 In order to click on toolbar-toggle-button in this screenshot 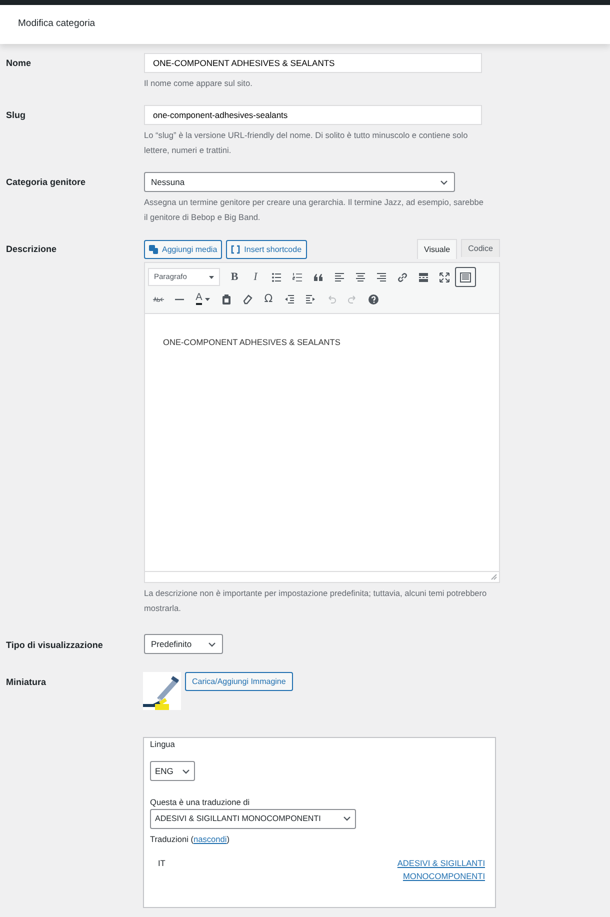, I will do `click(465, 277)`.